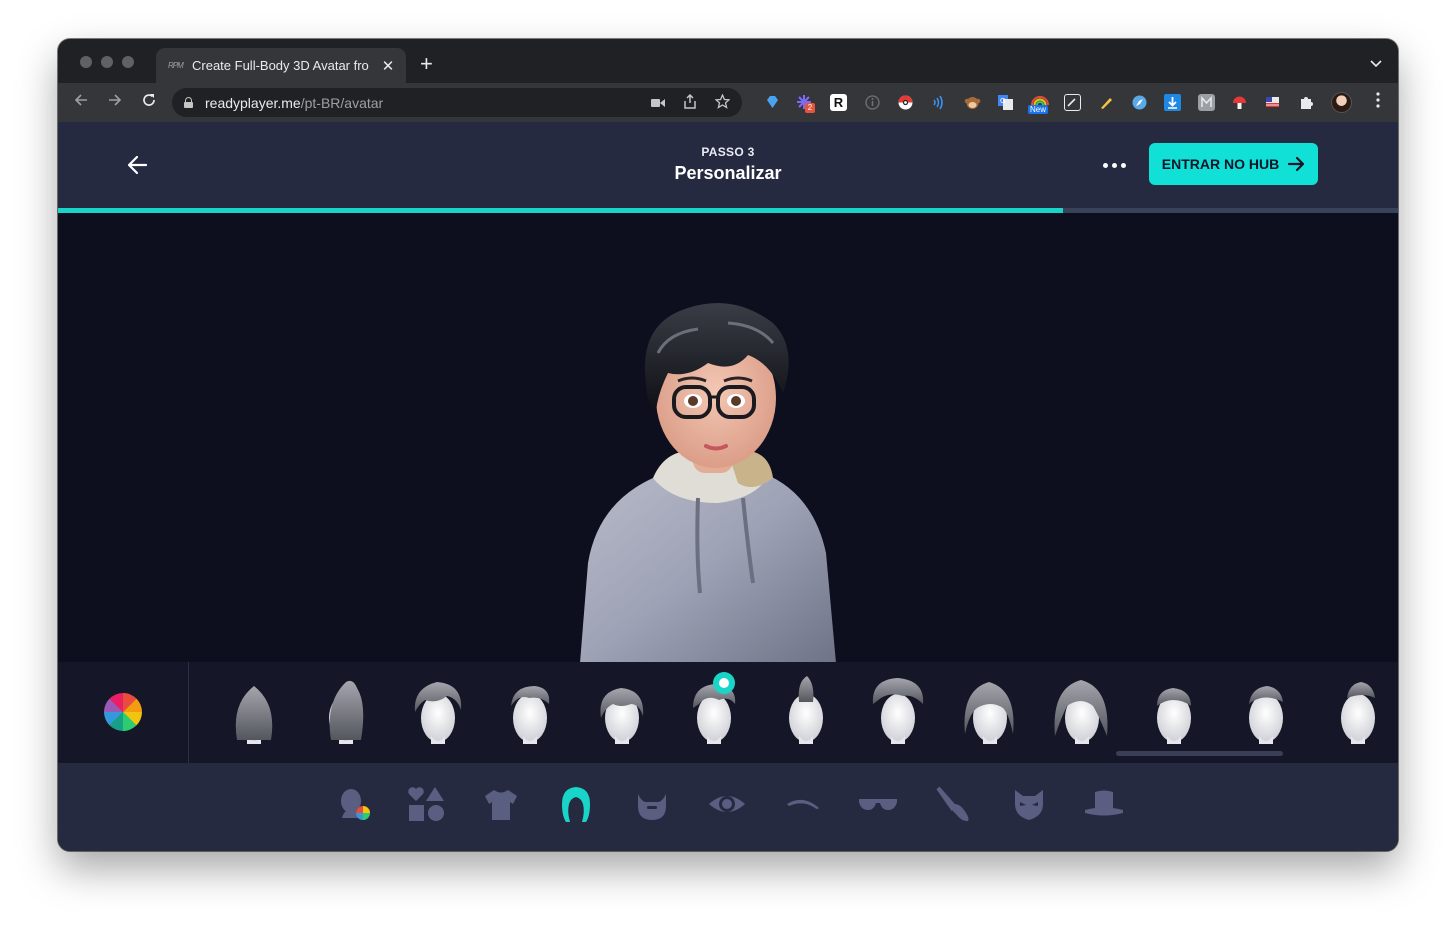 The image size is (1456, 928). I want to click on hair-style-ponytail-icon, so click(346, 712).